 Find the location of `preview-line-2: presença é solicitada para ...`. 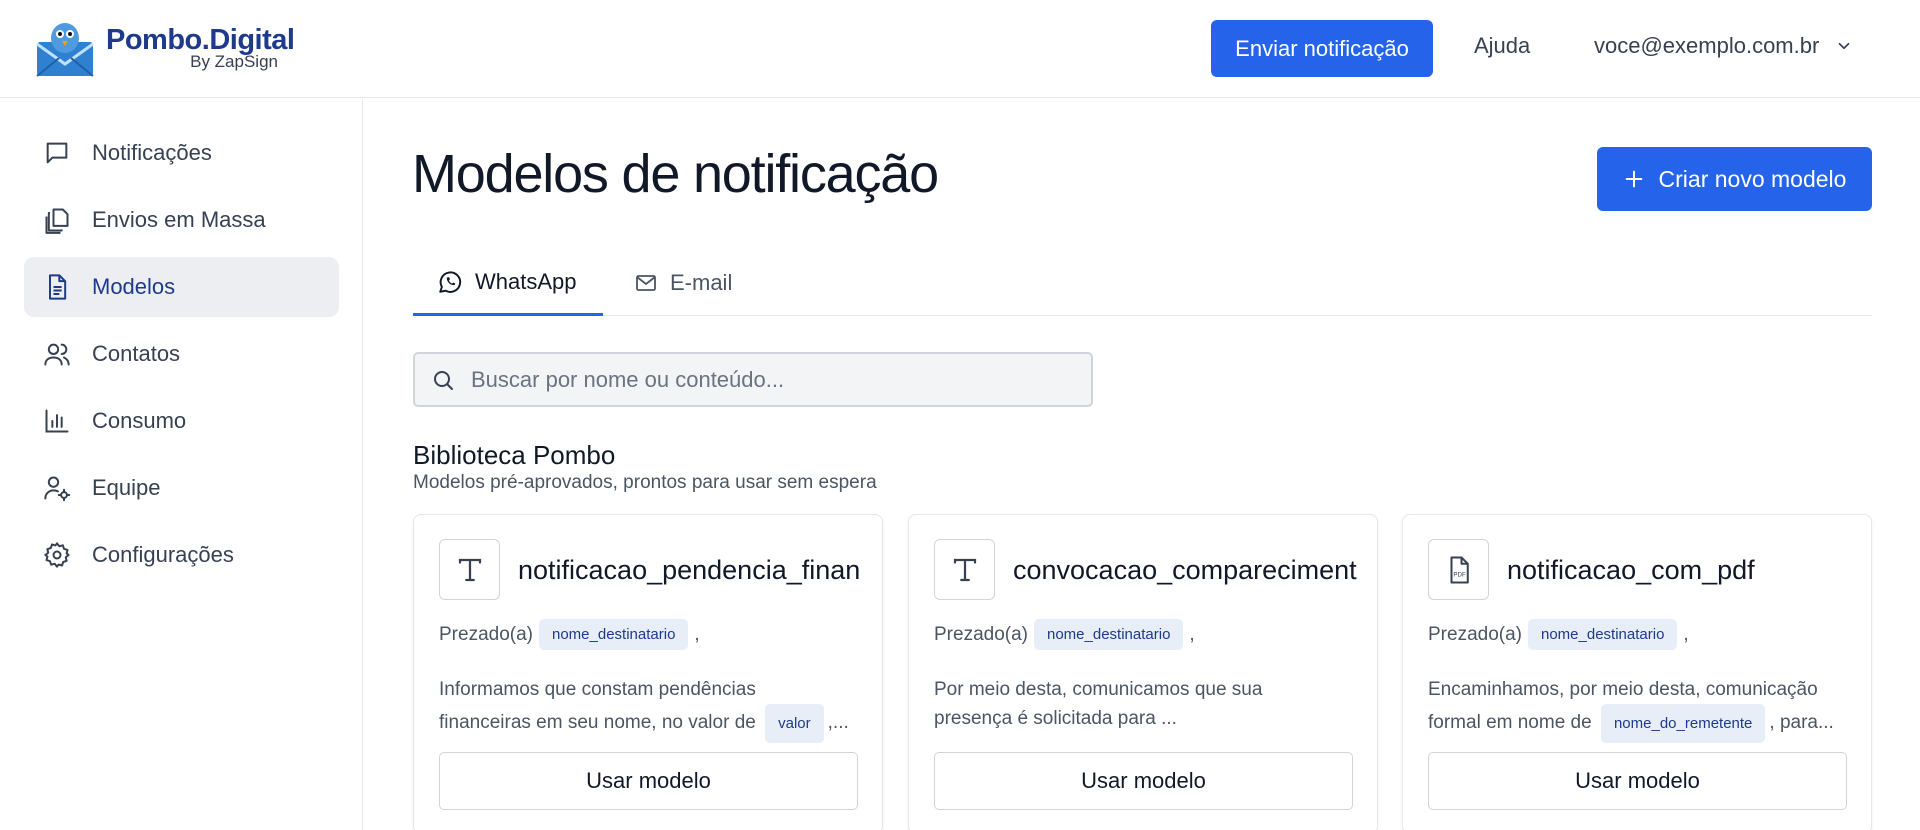

preview-line-2: presença é solicitada para ... is located at coordinates (1055, 718).